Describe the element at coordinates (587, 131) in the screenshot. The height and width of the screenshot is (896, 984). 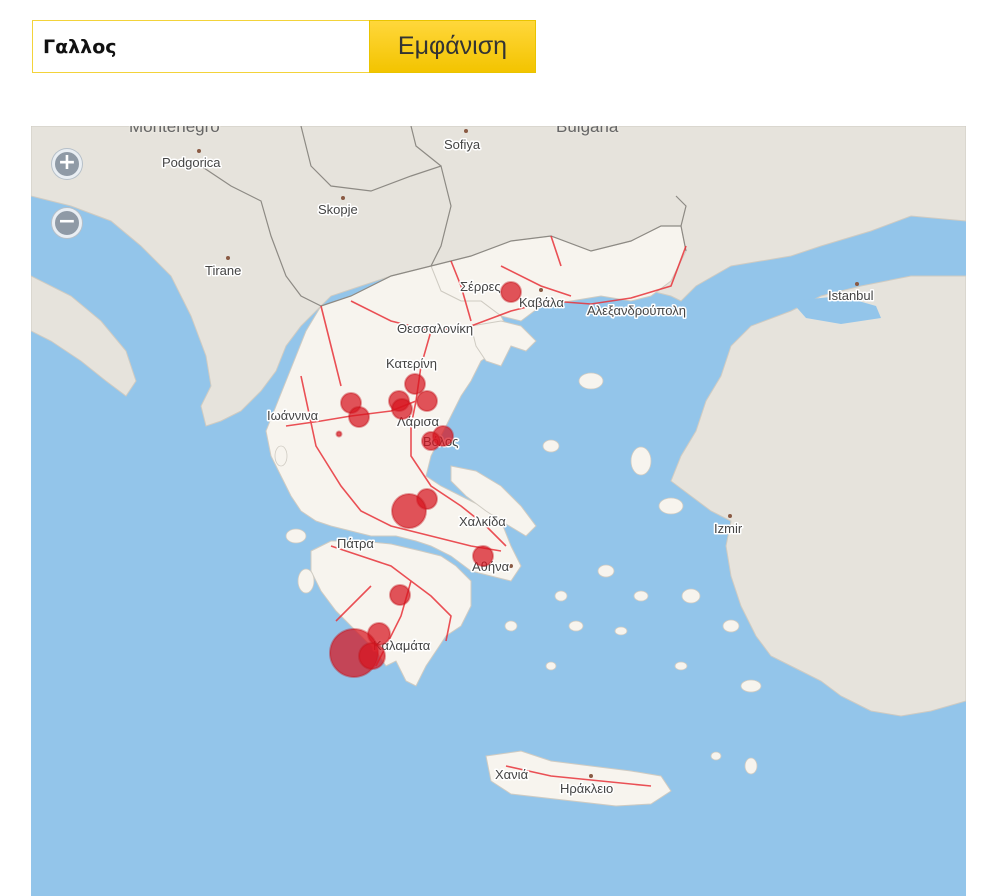
I see `country-label-bulgaria: Bulgaria` at that location.